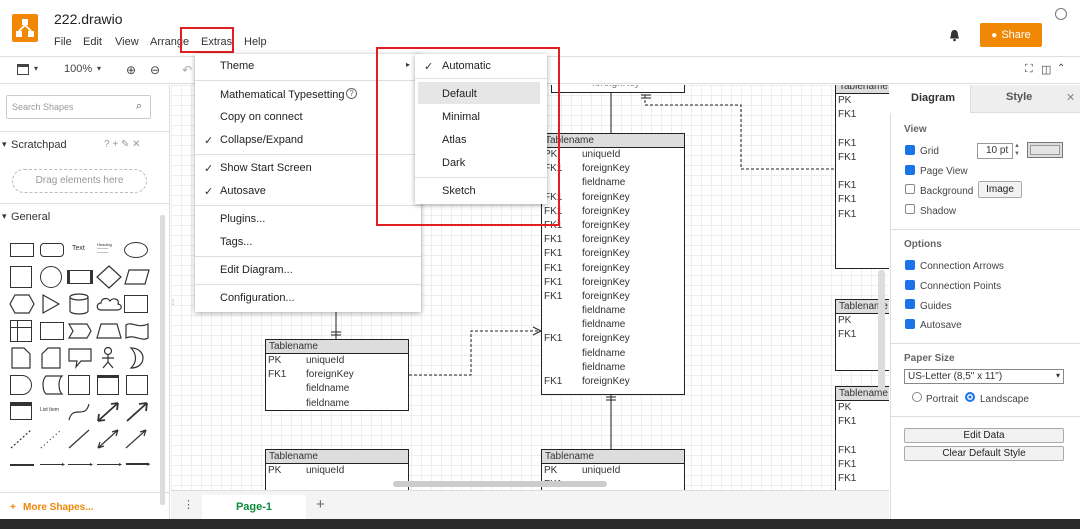  What do you see at coordinates (910, 265) in the screenshot?
I see `connection-arrows-checkbox` at bounding box center [910, 265].